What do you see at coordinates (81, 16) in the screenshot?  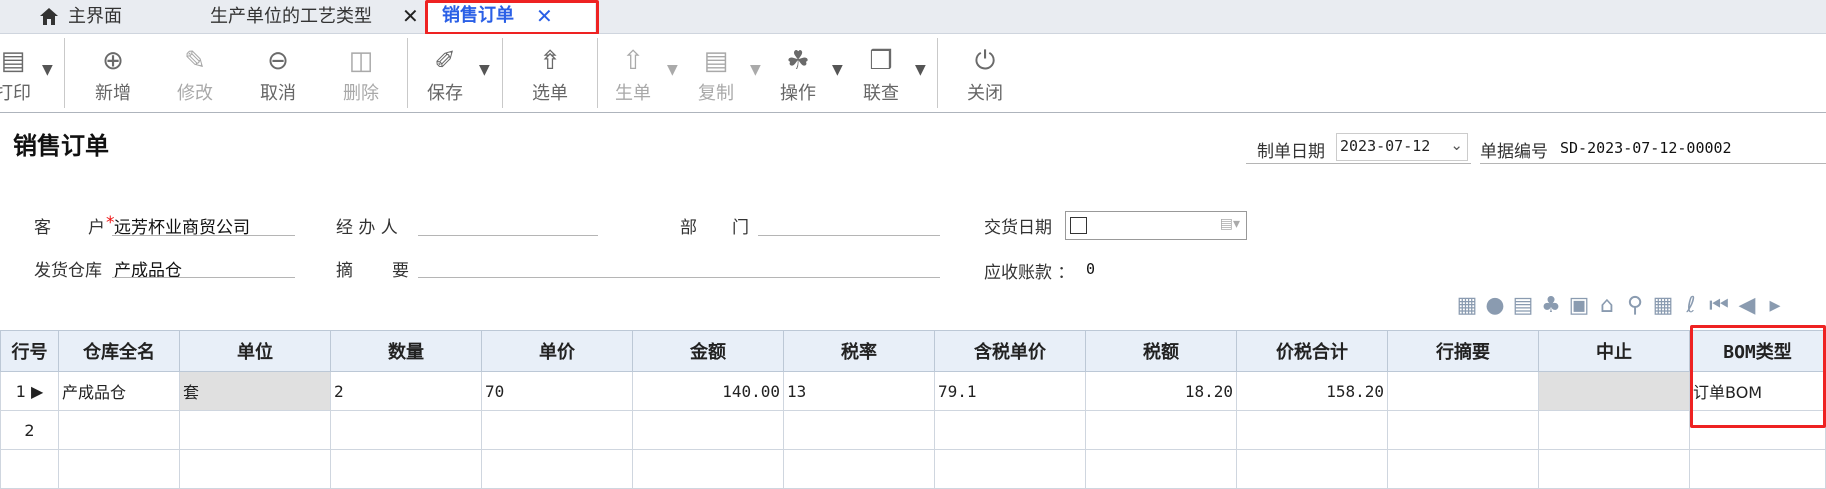 I see `tab-home: 主界面` at bounding box center [81, 16].